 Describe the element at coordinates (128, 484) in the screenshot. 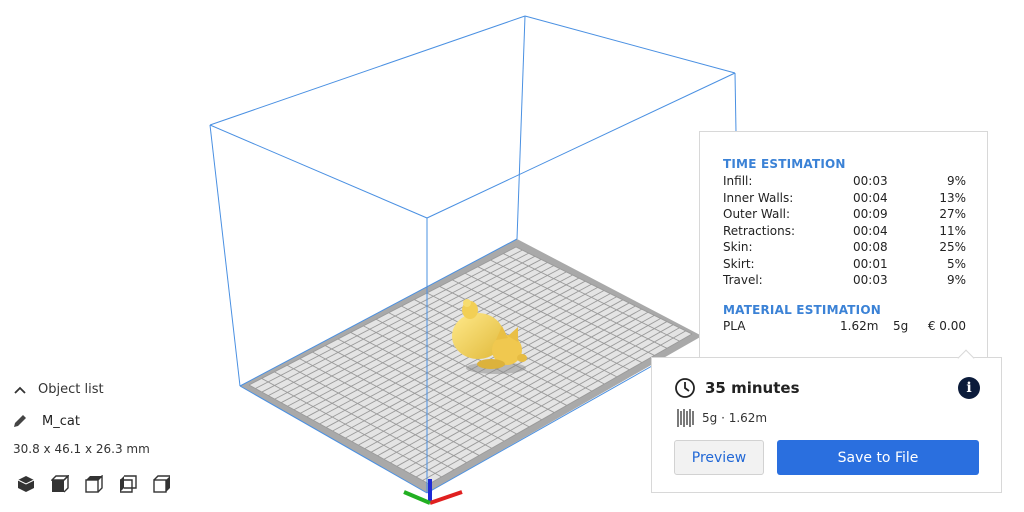

I see `view-left-icon` at that location.